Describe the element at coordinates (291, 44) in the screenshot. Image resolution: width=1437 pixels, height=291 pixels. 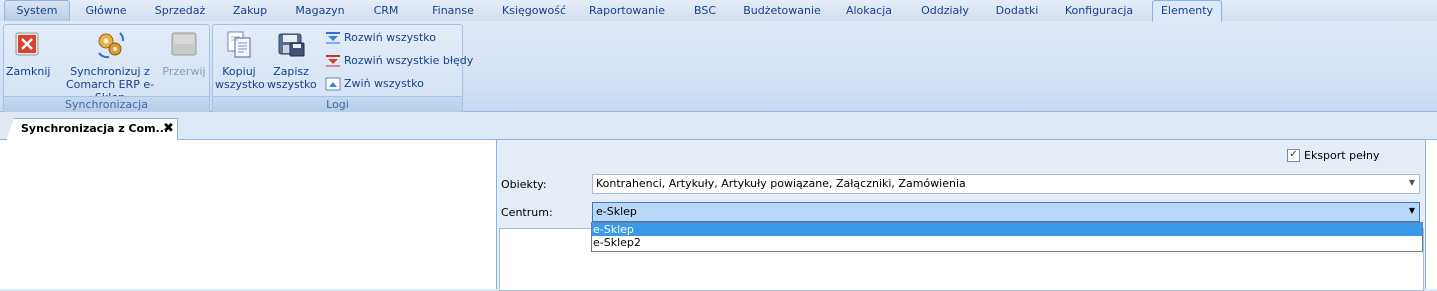
I see `save-icon` at that location.